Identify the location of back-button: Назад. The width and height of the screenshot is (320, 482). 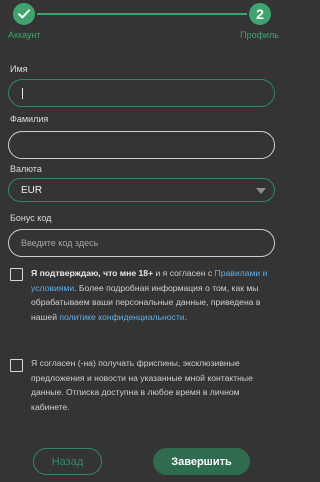
(67, 461).